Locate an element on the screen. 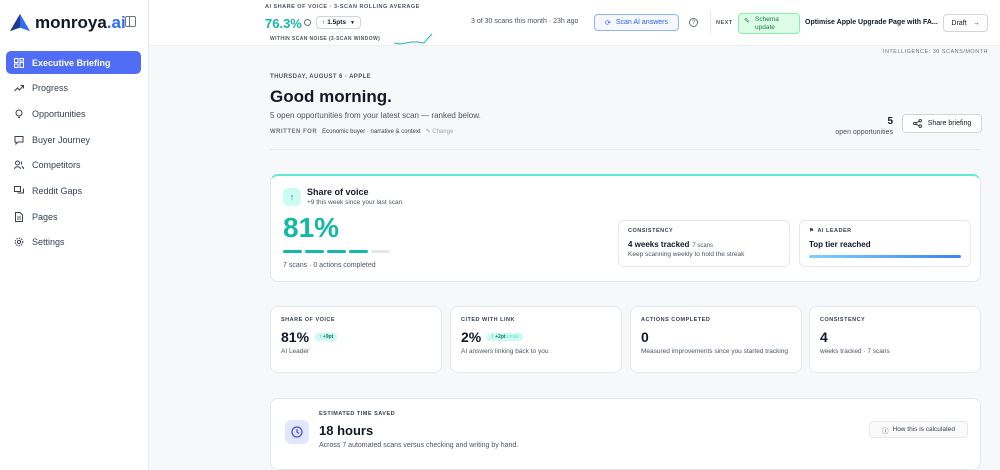 This screenshot has width=1000, height=470. ai-leader-value: Top tier reached is located at coordinates (840, 244).